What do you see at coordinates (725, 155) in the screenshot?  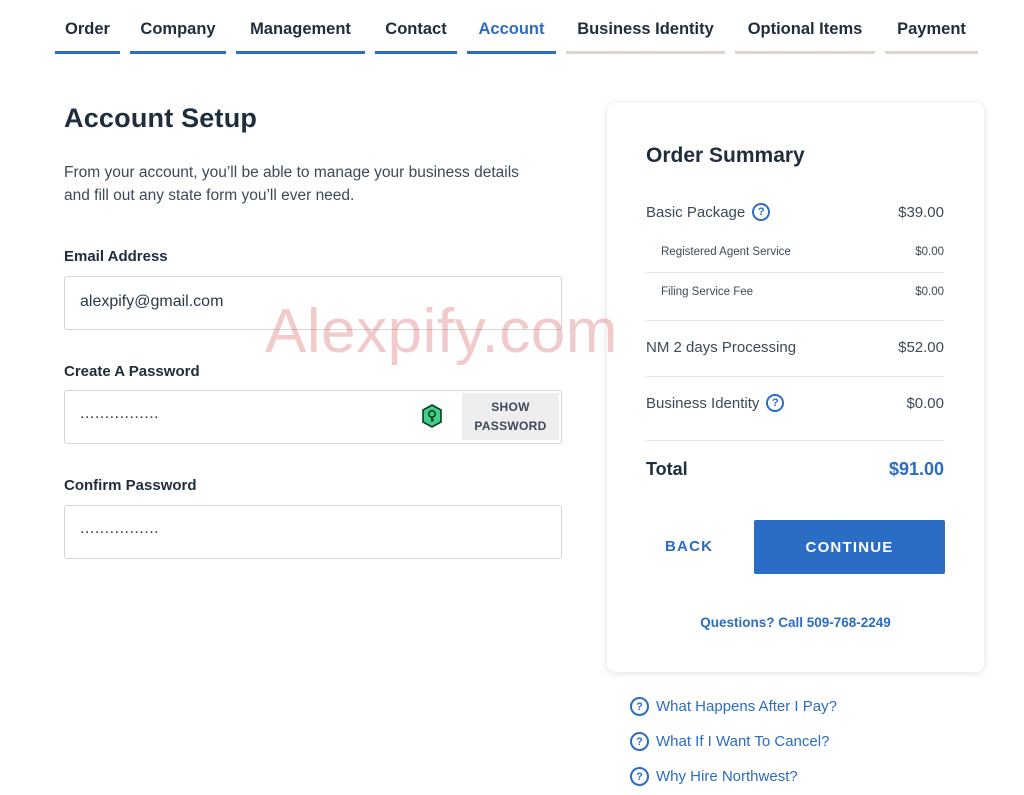 I see `order-summary-title: Order Summary` at bounding box center [725, 155].